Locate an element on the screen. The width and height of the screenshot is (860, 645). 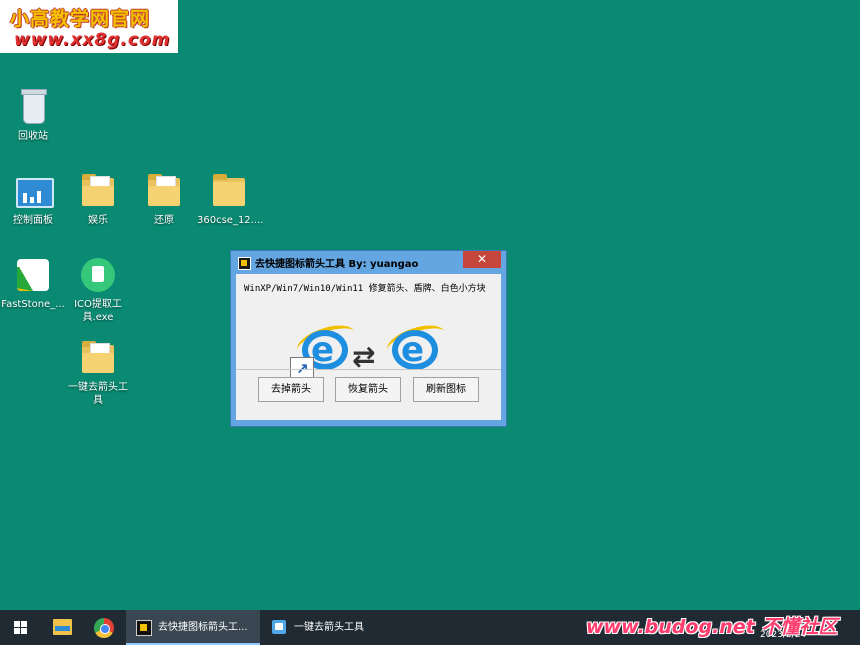
watermark-logo-top: 小高教学网官网 www.xx8g.com is located at coordinates (89, 26).